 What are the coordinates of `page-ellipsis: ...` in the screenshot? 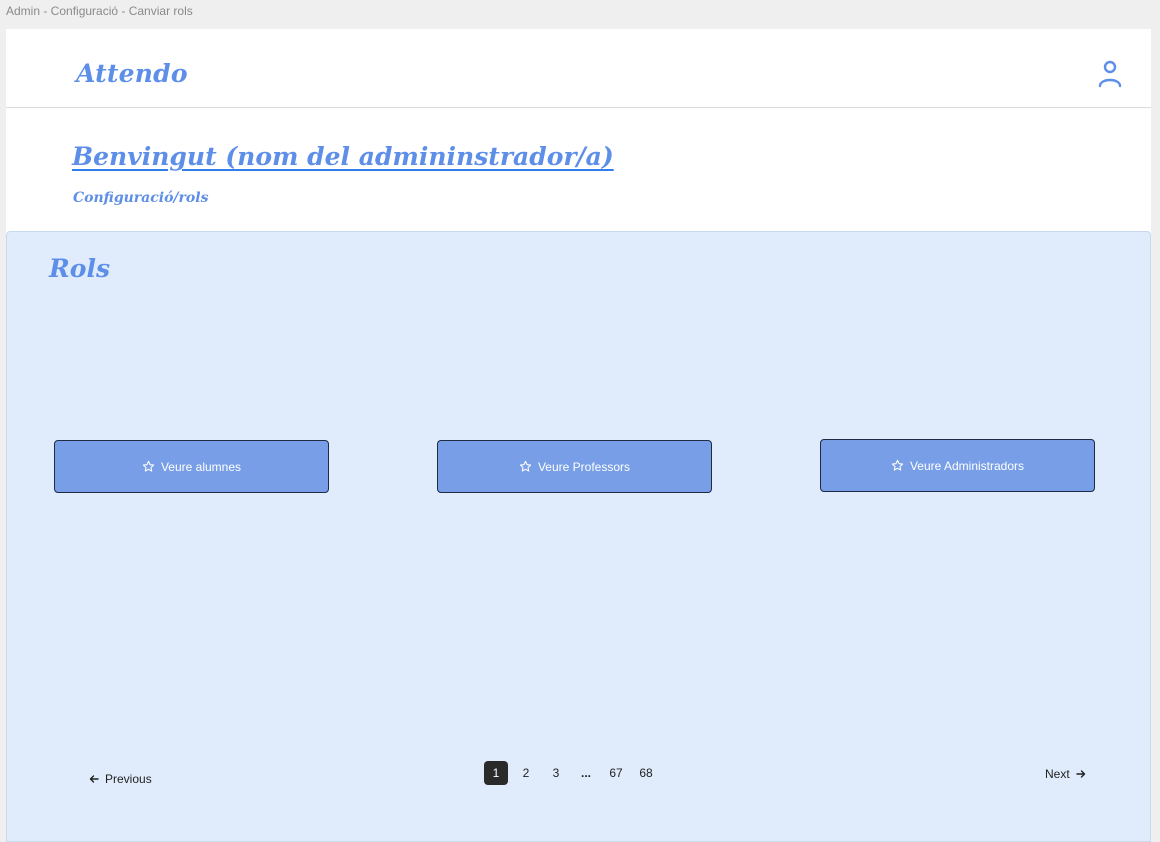 It's located at (585, 773).